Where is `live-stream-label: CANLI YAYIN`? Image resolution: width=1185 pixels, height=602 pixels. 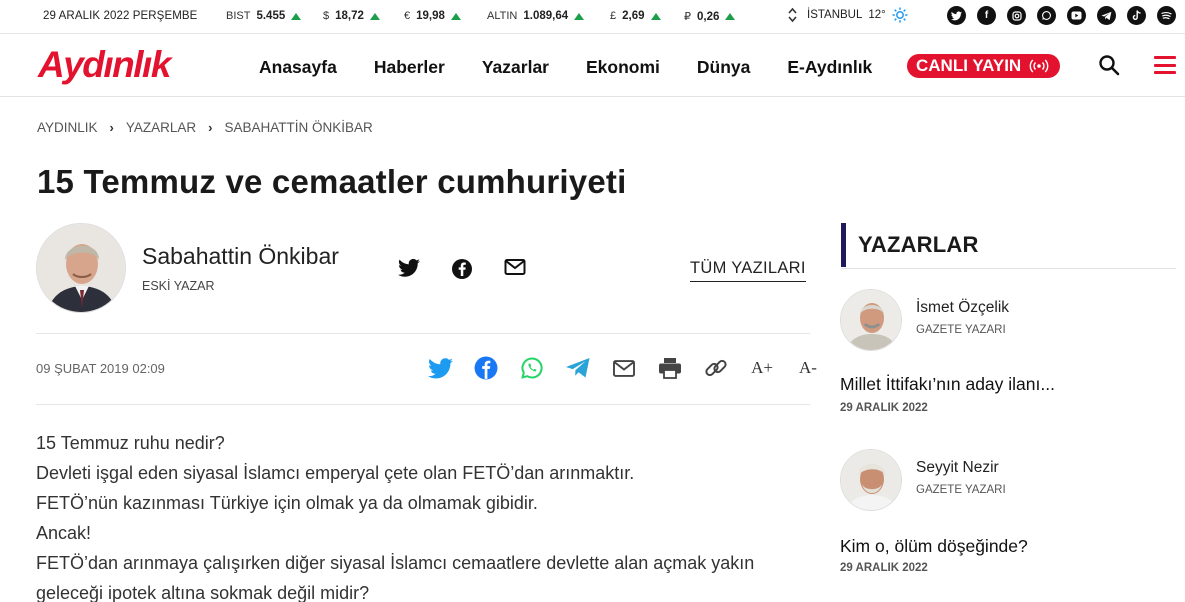 live-stream-label: CANLI YAYIN is located at coordinates (969, 65).